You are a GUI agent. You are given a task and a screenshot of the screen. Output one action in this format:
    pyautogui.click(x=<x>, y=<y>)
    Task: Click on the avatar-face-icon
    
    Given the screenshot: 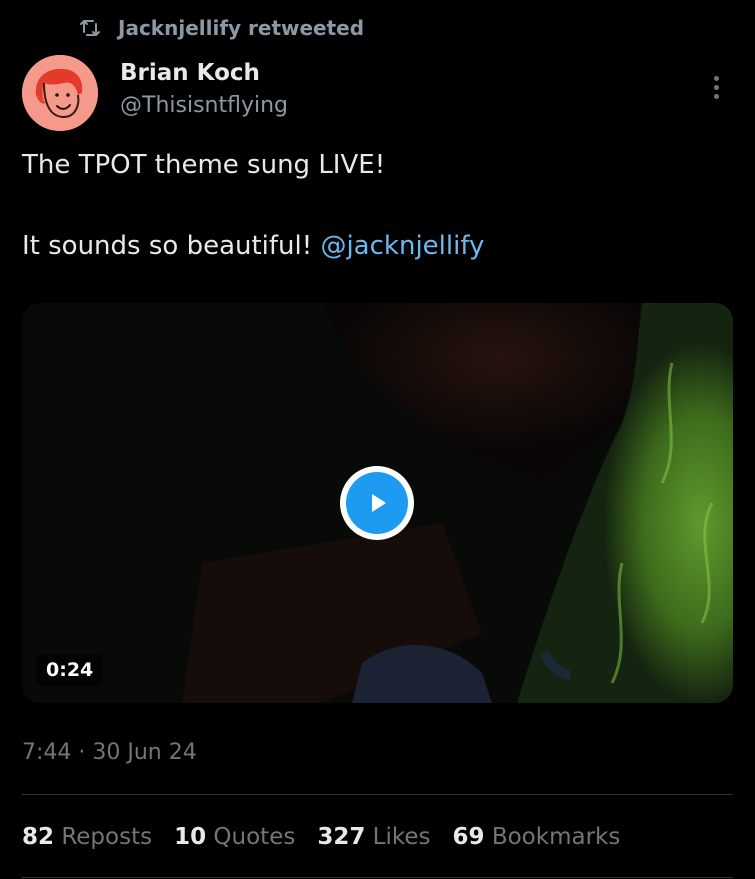 What is the action you would take?
    pyautogui.click(x=60, y=93)
    